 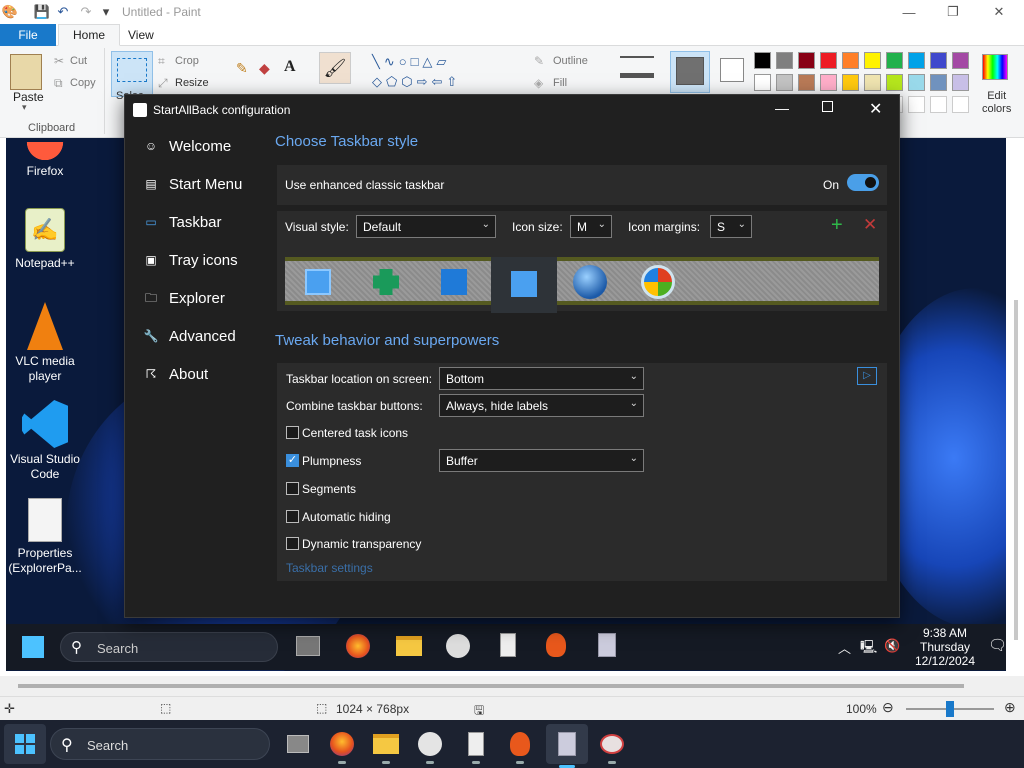 What do you see at coordinates (25, 744) in the screenshot?
I see `start-button` at bounding box center [25, 744].